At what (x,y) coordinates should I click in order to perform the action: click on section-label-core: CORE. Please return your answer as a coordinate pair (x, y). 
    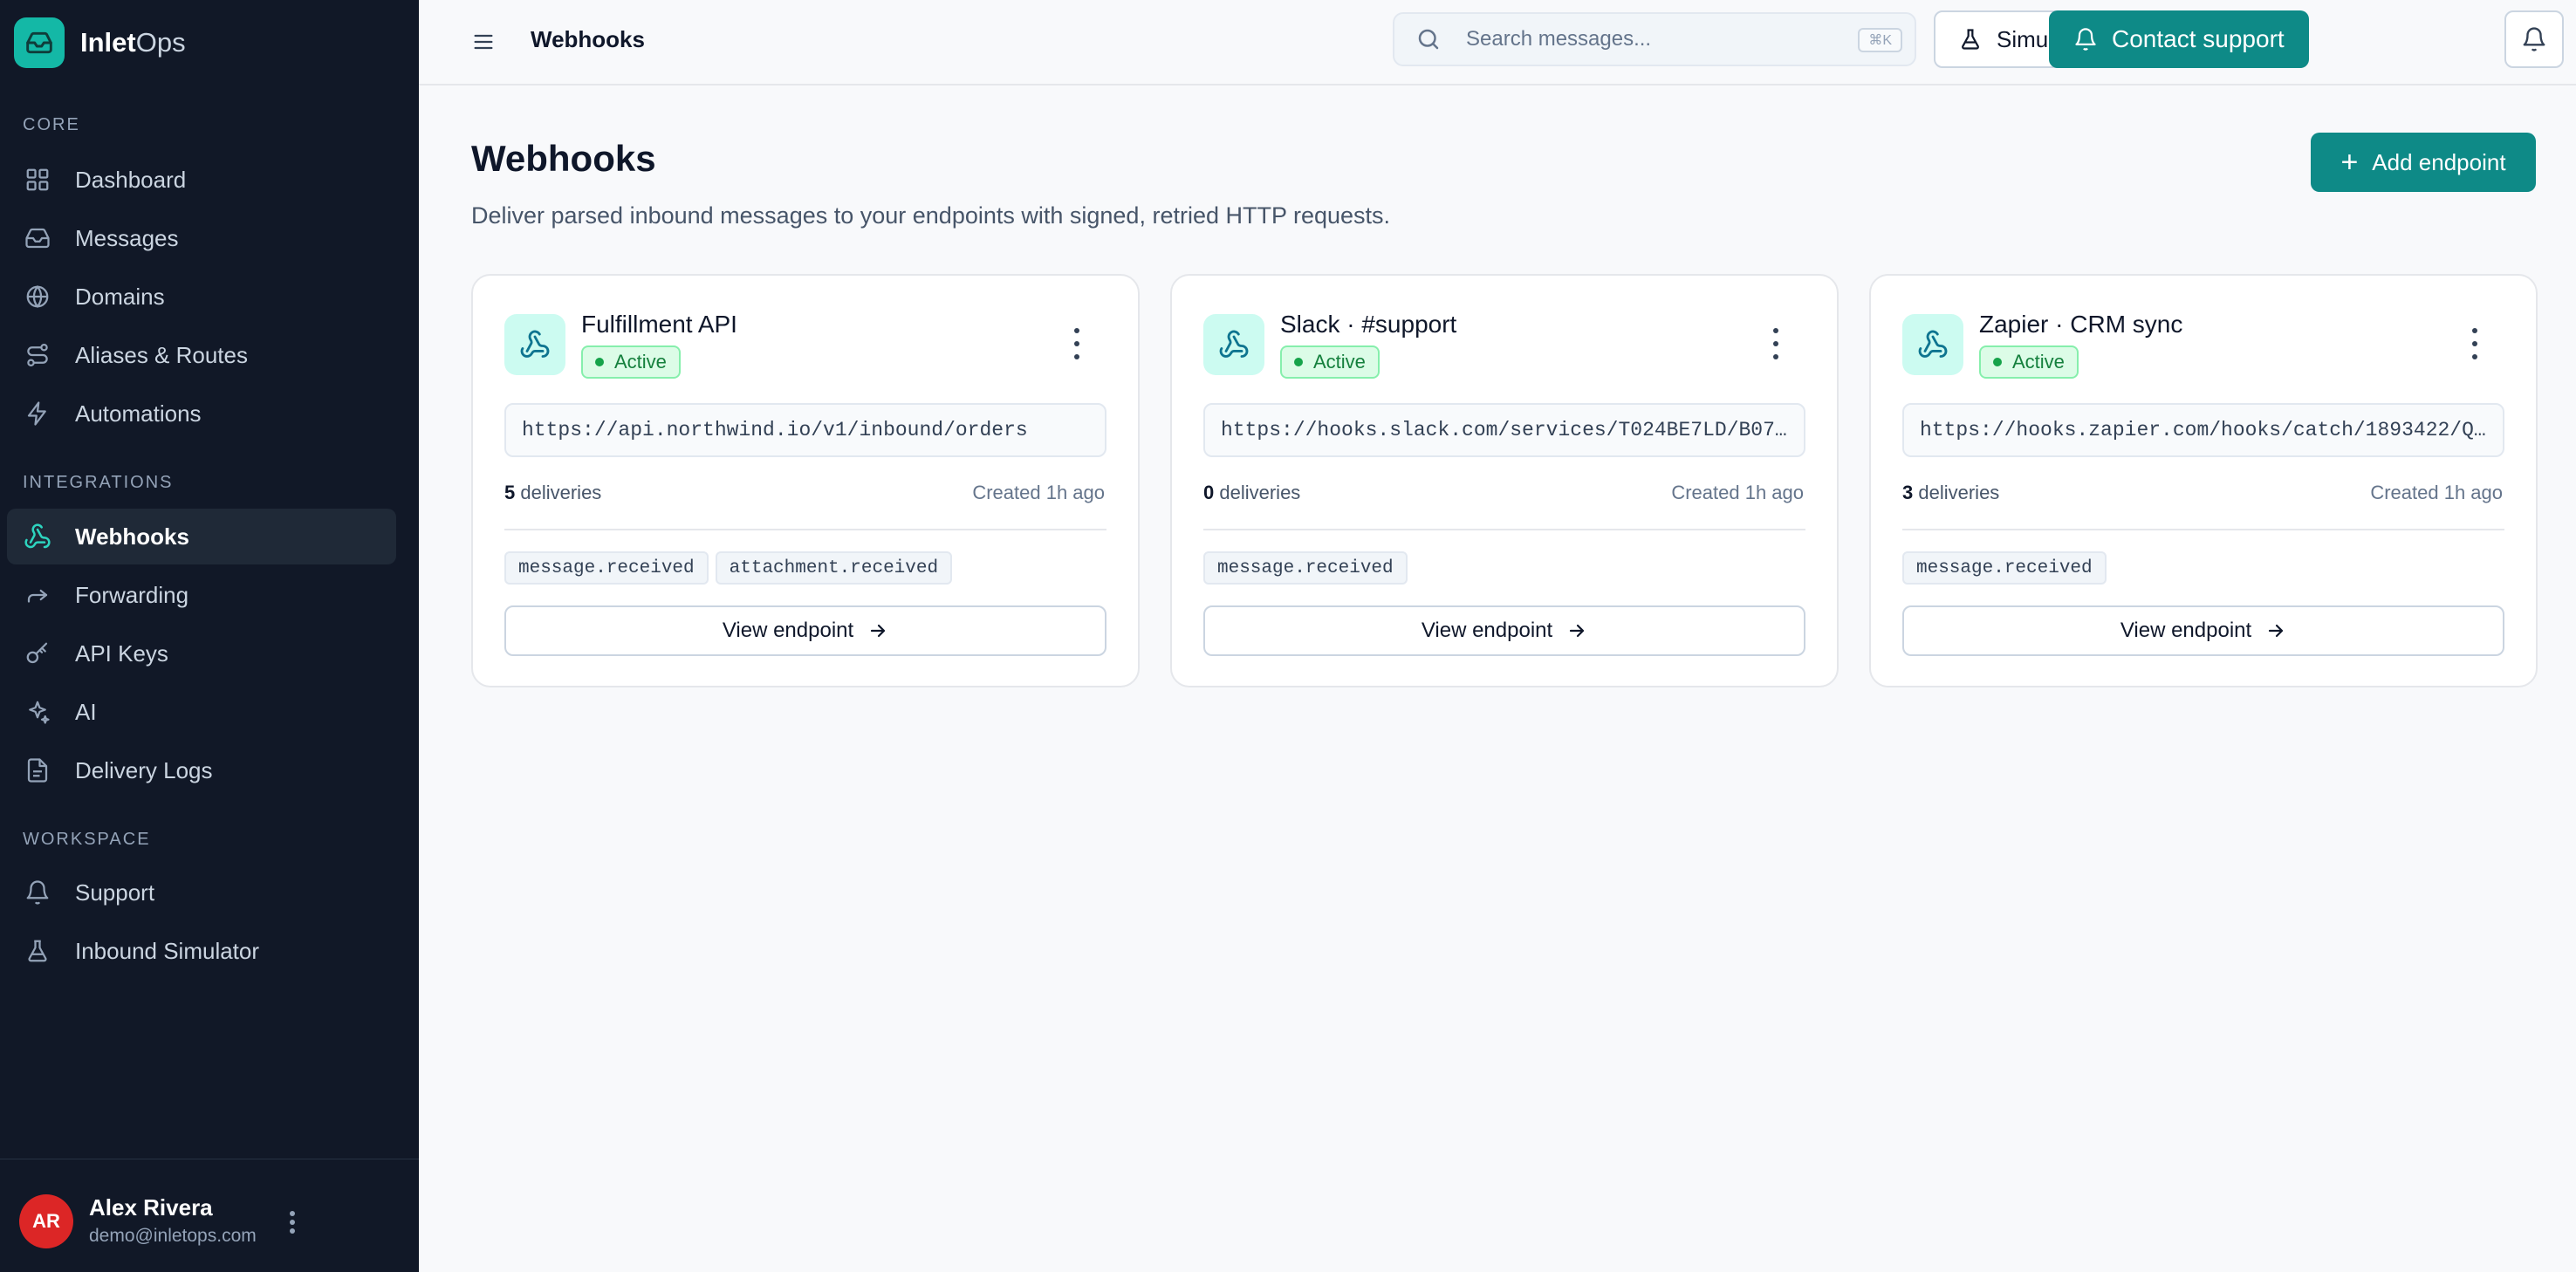
    Looking at the image, I should click on (52, 124).